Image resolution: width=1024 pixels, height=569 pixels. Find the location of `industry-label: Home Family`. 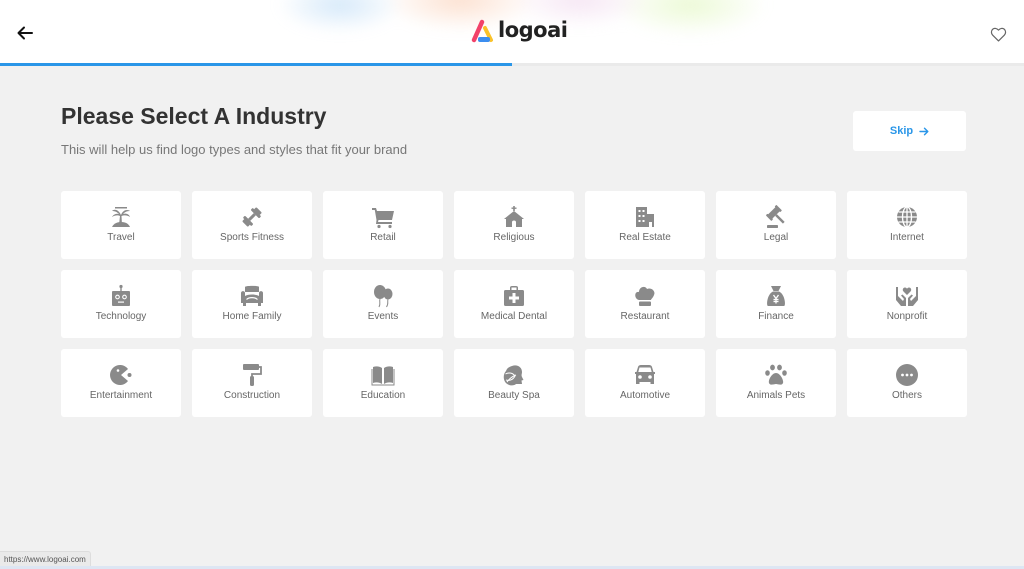

industry-label: Home Family is located at coordinates (252, 316).